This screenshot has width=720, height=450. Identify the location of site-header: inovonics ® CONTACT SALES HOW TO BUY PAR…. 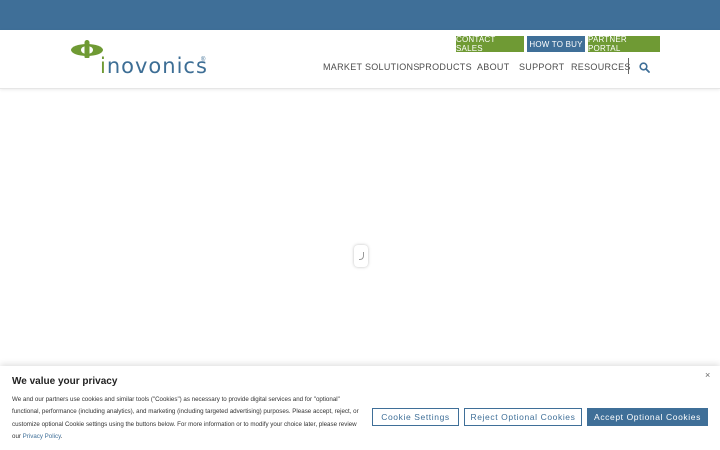
(360, 59).